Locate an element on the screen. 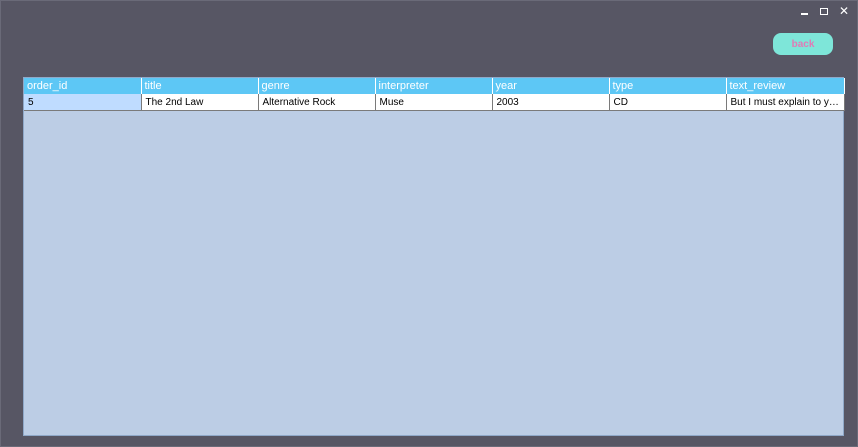 The width and height of the screenshot is (858, 447). window-controls: ✕ is located at coordinates (824, 11).